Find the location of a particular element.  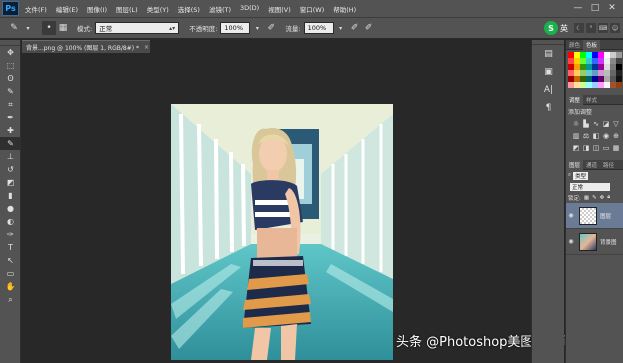

black-white-icon: ◧ is located at coordinates (596, 136).